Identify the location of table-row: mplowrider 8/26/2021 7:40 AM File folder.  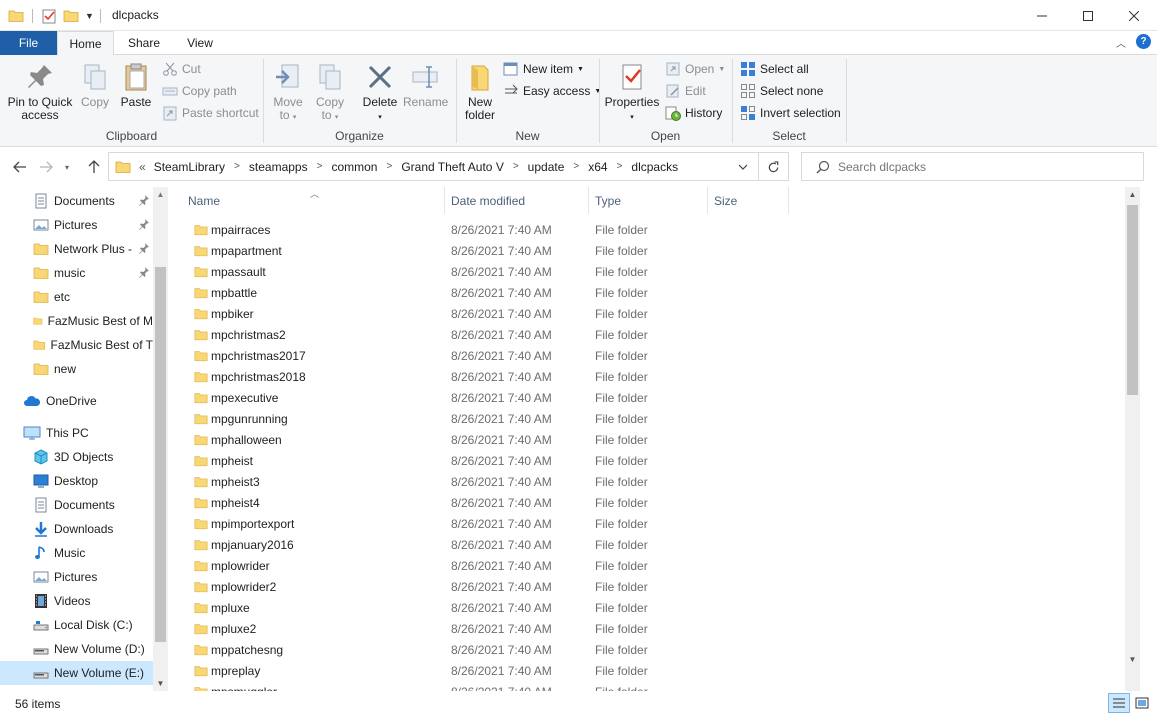
(482, 566).